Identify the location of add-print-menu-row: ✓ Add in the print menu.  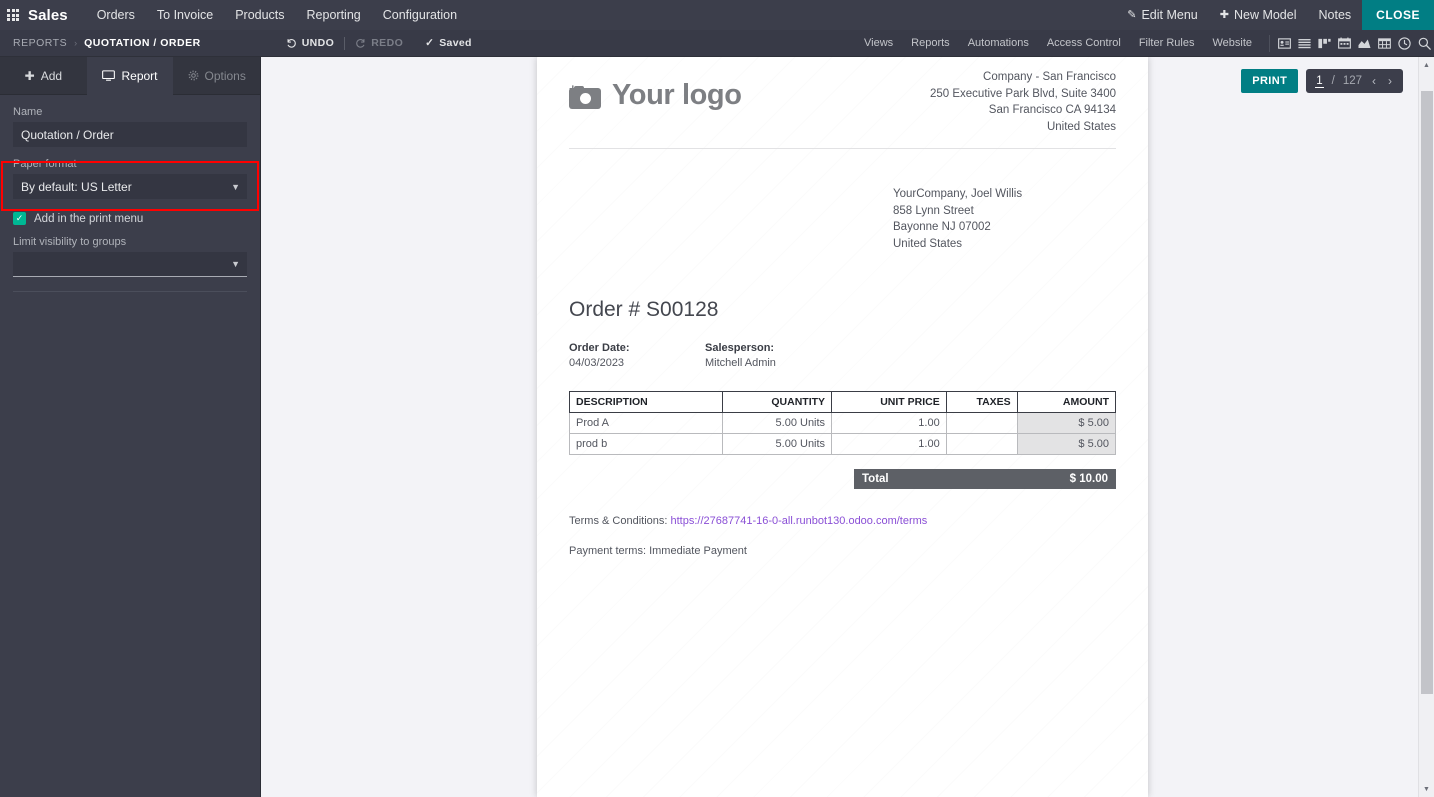
(130, 218).